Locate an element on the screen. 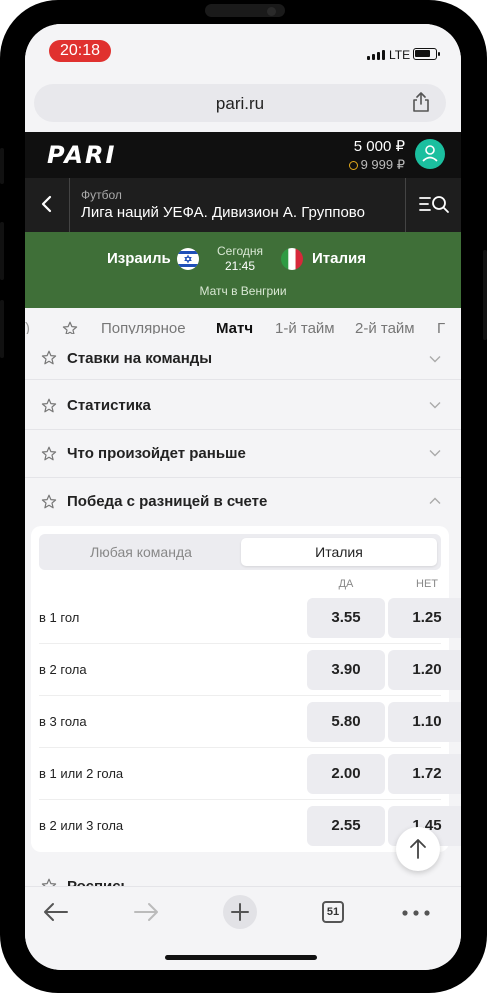  row-label: в 3 гола is located at coordinates (63, 721).